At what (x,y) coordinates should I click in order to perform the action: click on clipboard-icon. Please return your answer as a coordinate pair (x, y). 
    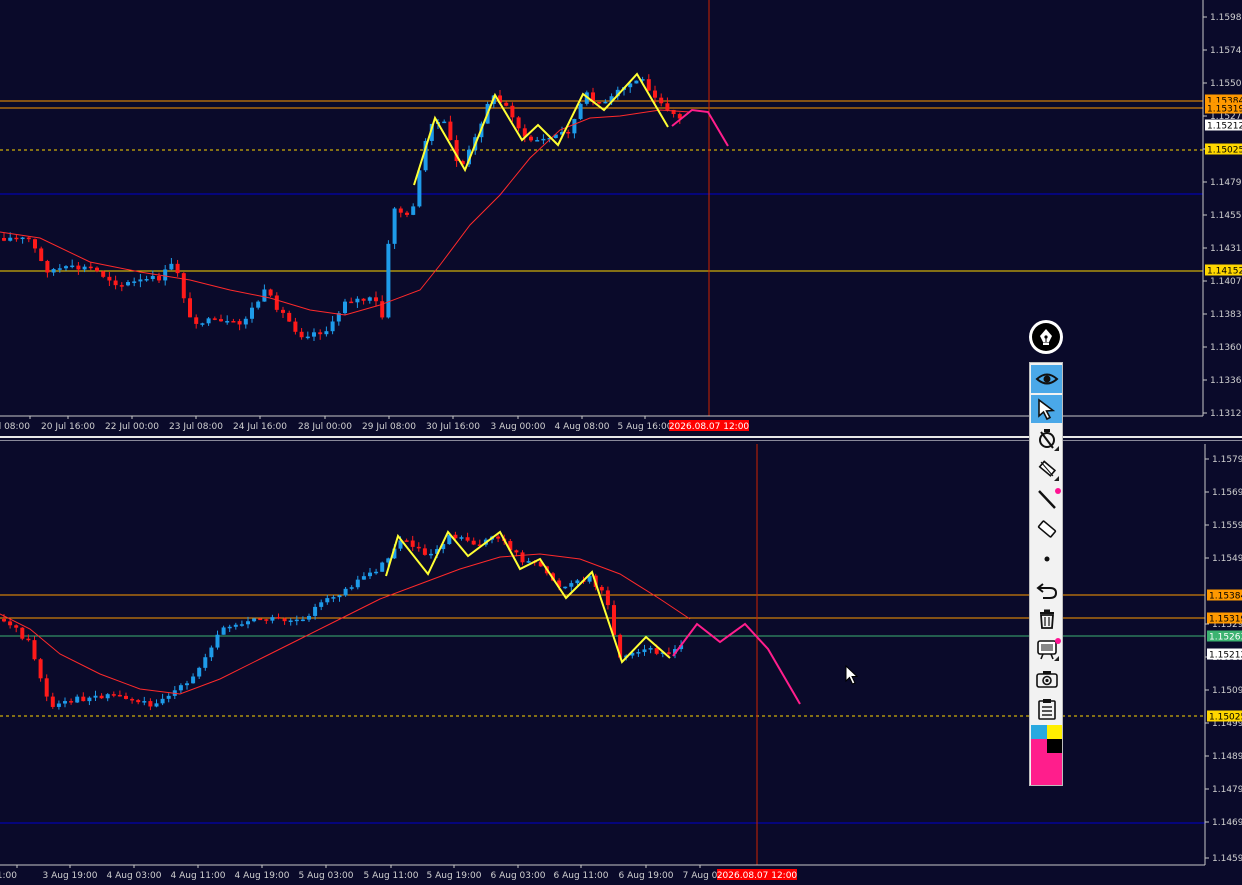
    Looking at the image, I should click on (1046, 709).